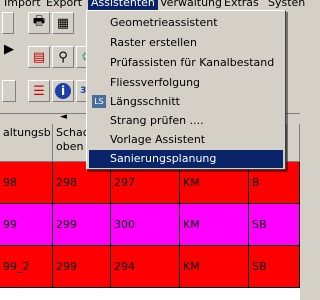 The image size is (320, 300). What do you see at coordinates (186, 83) in the screenshot?
I see `menu-item-fliessverfolgung: Fliessverfolgung` at bounding box center [186, 83].